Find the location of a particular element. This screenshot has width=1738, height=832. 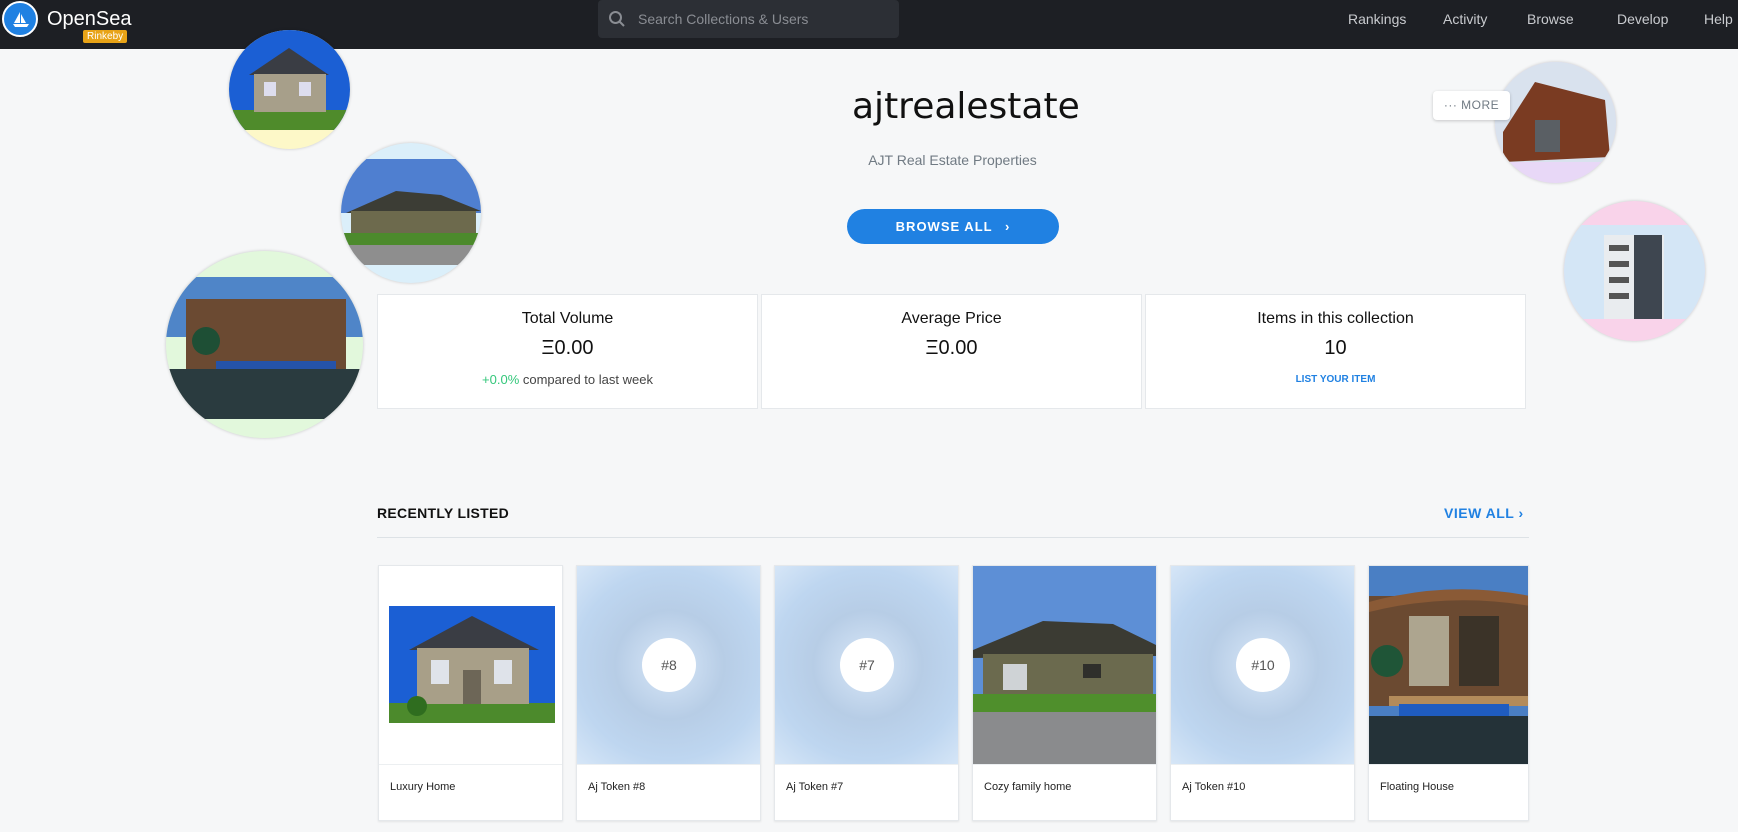

token-number: #8 is located at coordinates (669, 665).